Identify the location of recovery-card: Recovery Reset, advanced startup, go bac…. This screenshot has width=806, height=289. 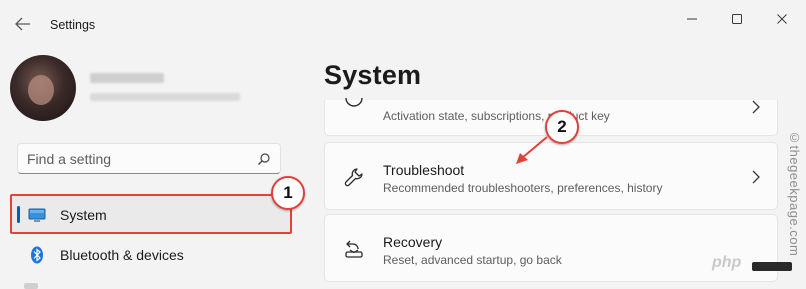
(551, 248).